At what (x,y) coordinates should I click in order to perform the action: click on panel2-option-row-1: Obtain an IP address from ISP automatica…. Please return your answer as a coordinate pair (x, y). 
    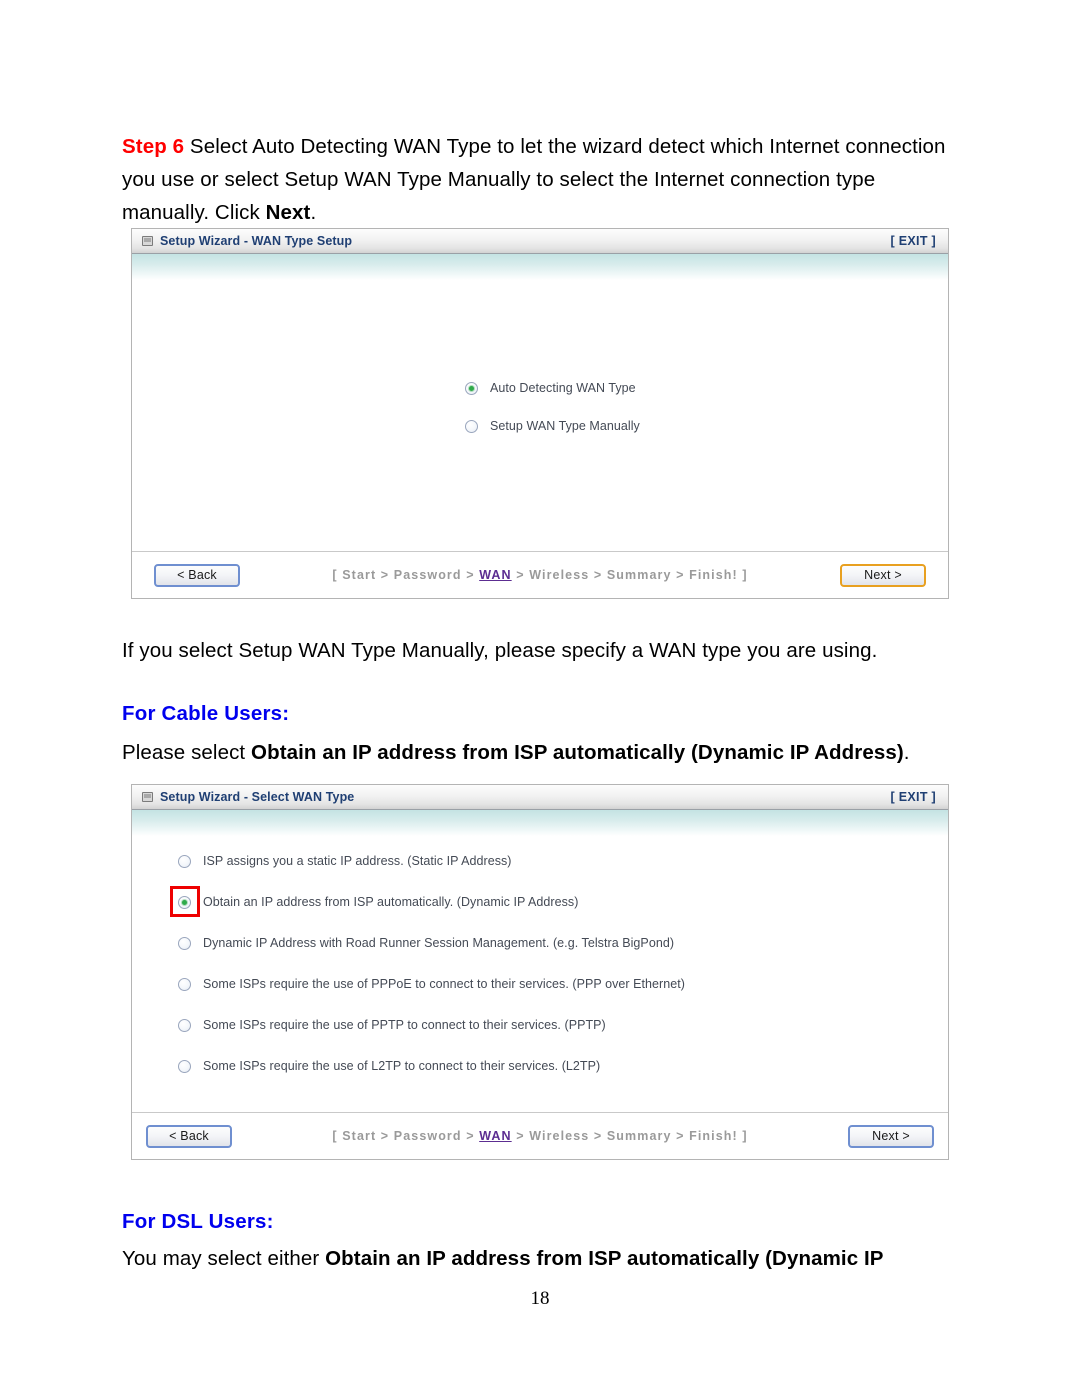
    Looking at the image, I should click on (378, 902).